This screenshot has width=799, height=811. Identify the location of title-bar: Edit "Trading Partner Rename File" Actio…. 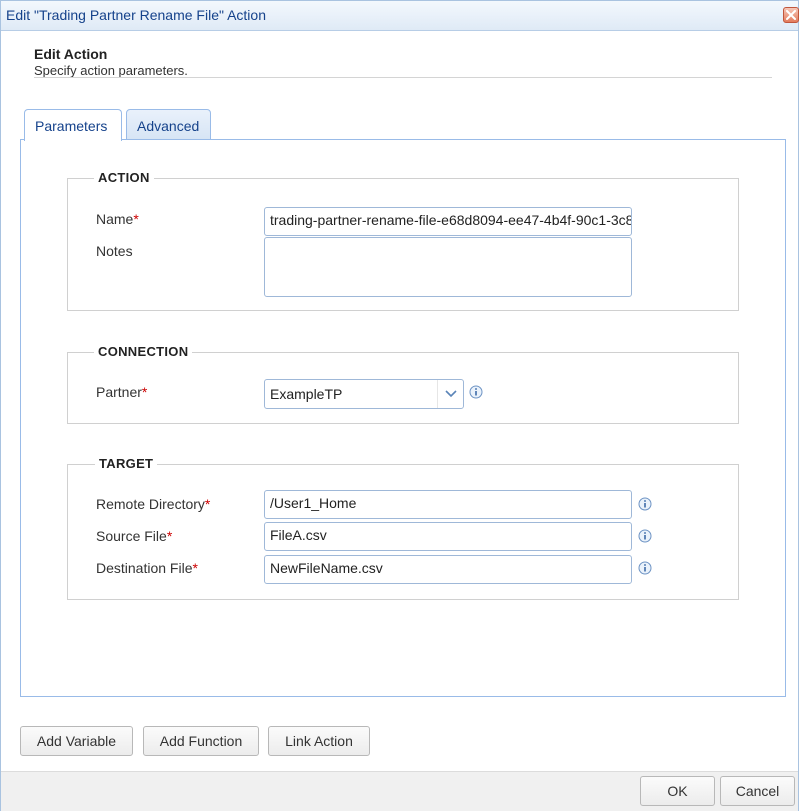
(400, 16).